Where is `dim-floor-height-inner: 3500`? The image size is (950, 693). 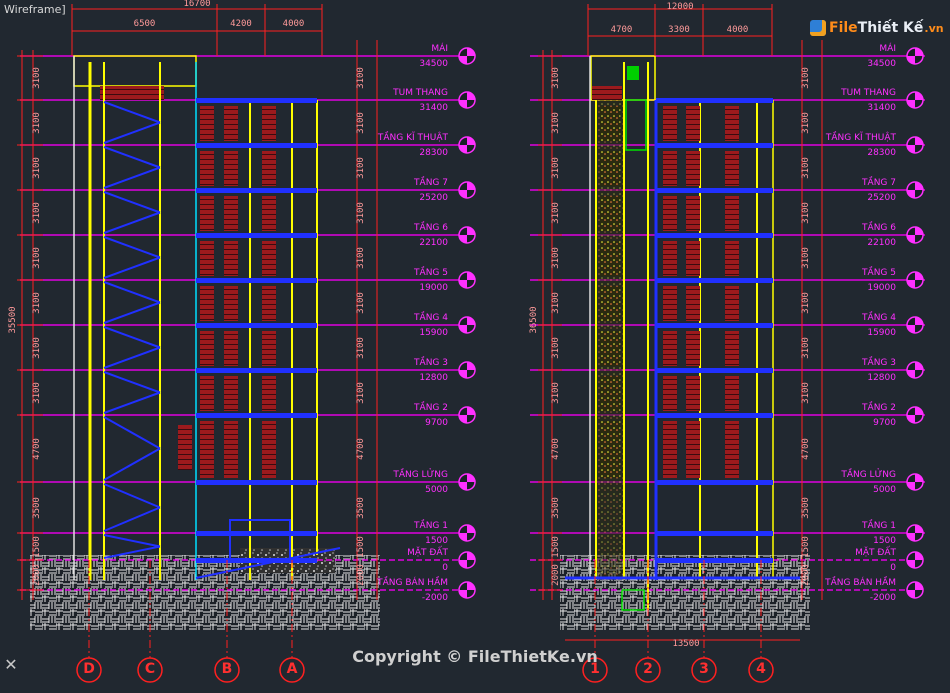 dim-floor-height-inner: 3500 is located at coordinates (361, 507).